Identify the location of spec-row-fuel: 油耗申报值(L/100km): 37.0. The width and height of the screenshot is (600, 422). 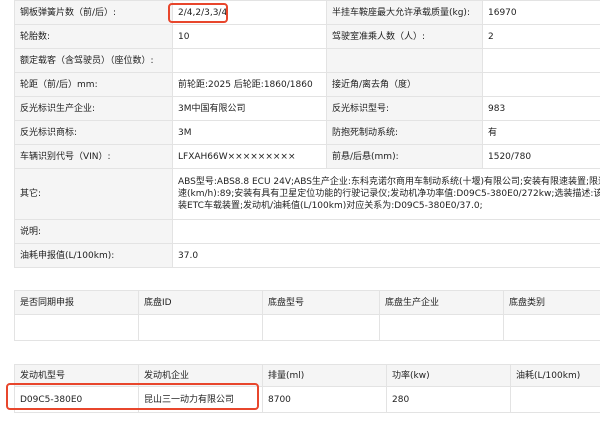
(307, 255).